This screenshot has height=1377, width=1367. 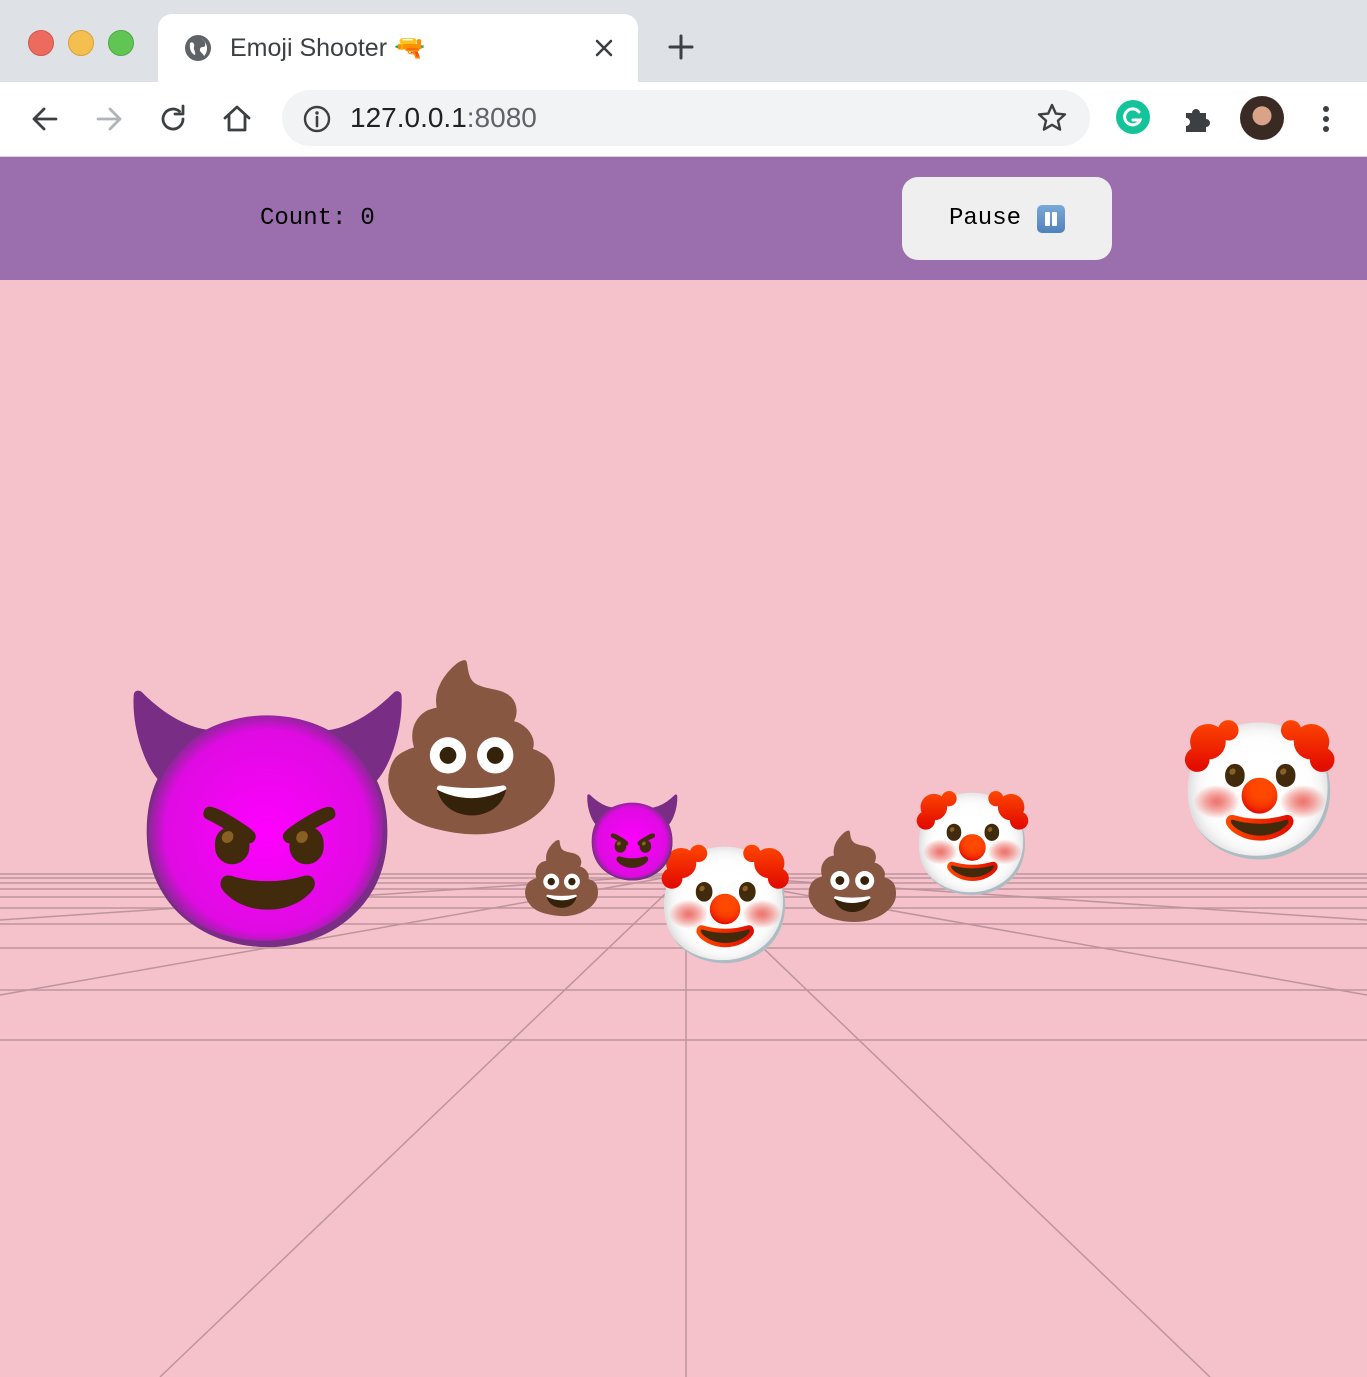 I want to click on new-tab-icon, so click(x=681, y=47).